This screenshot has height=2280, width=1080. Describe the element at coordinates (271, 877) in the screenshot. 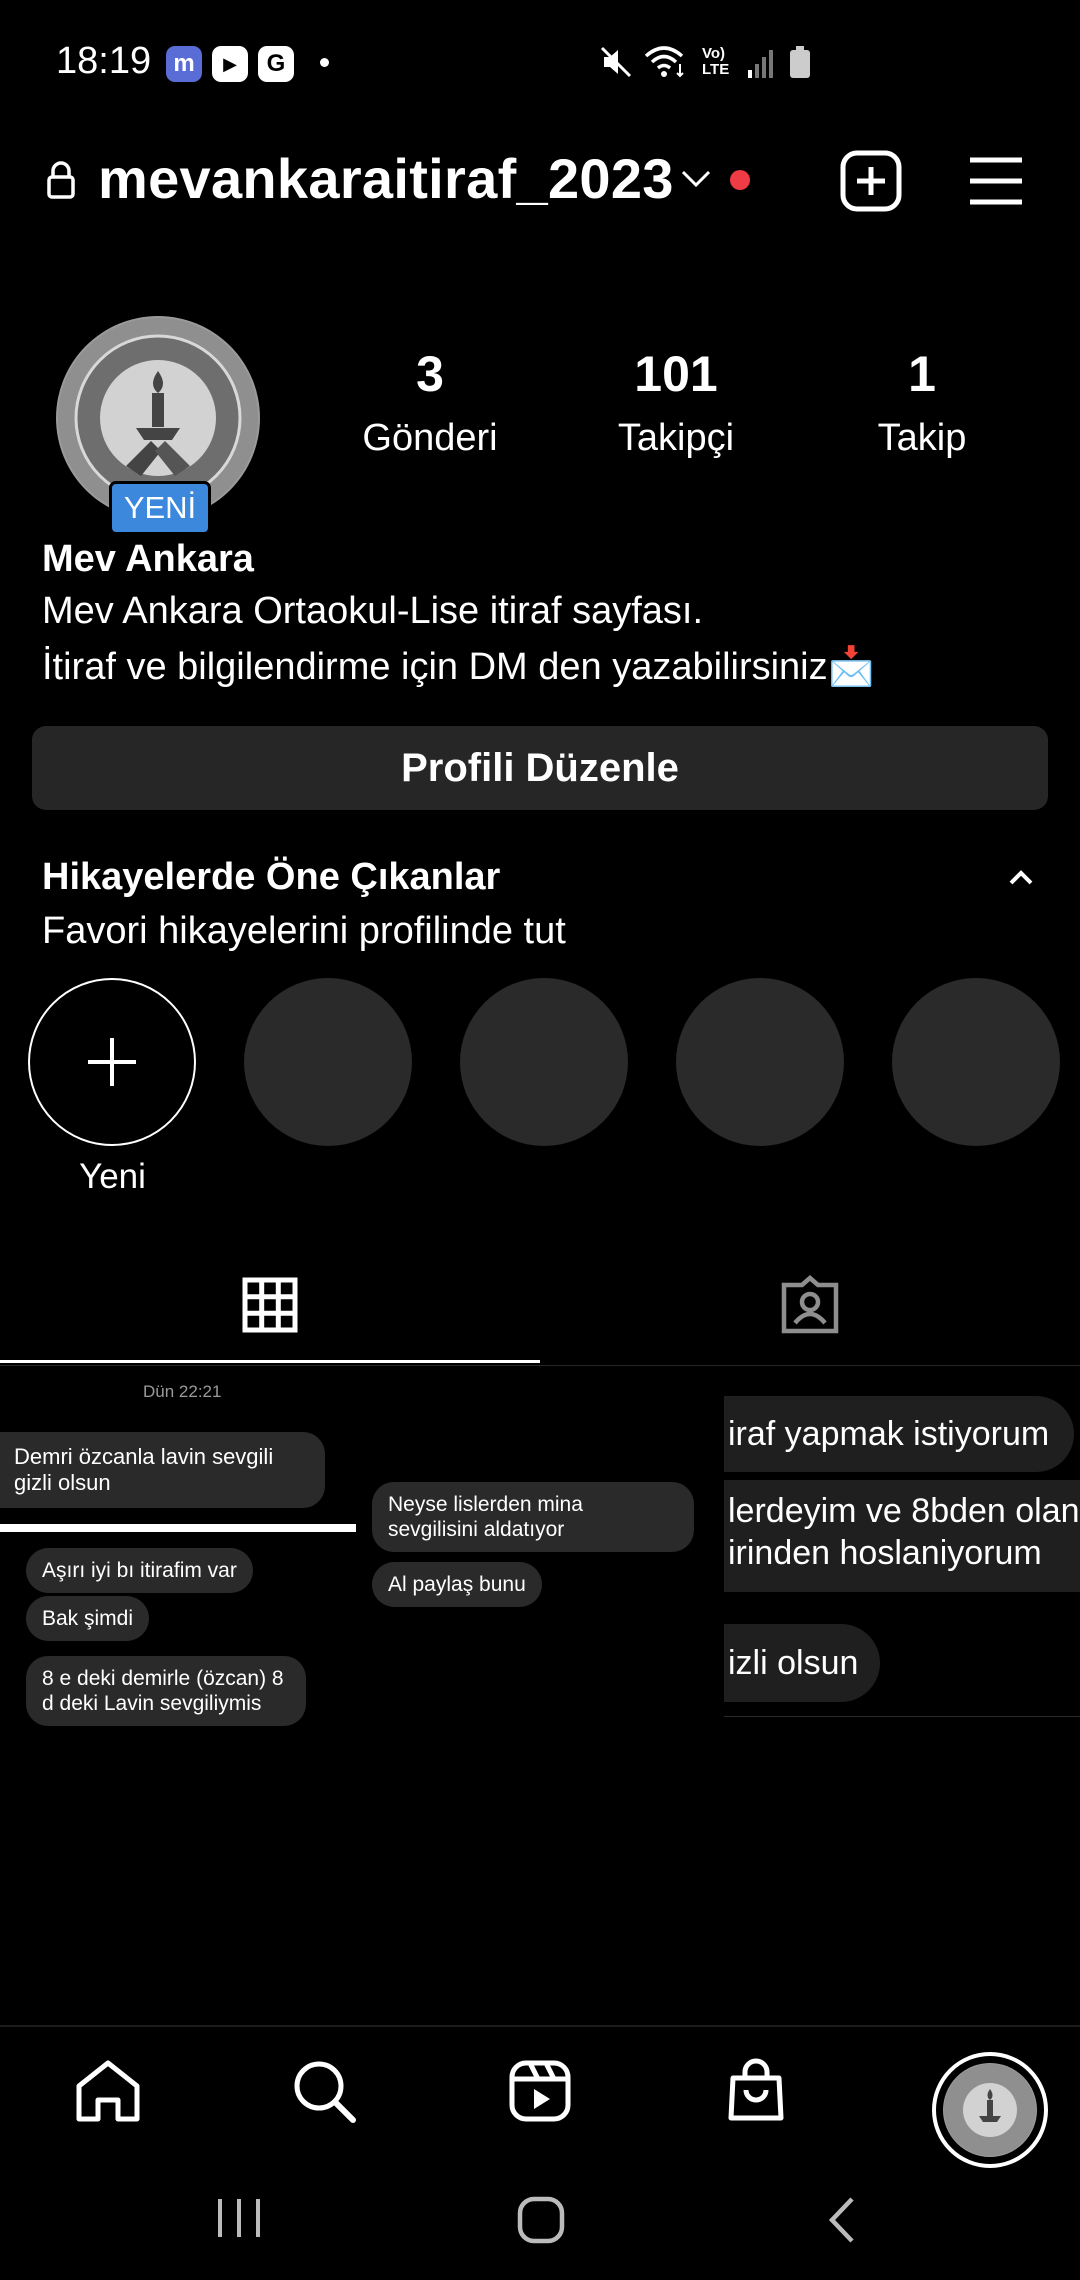

I see `highlights-title: Hikayelerde Öne Çıkanlar` at that location.